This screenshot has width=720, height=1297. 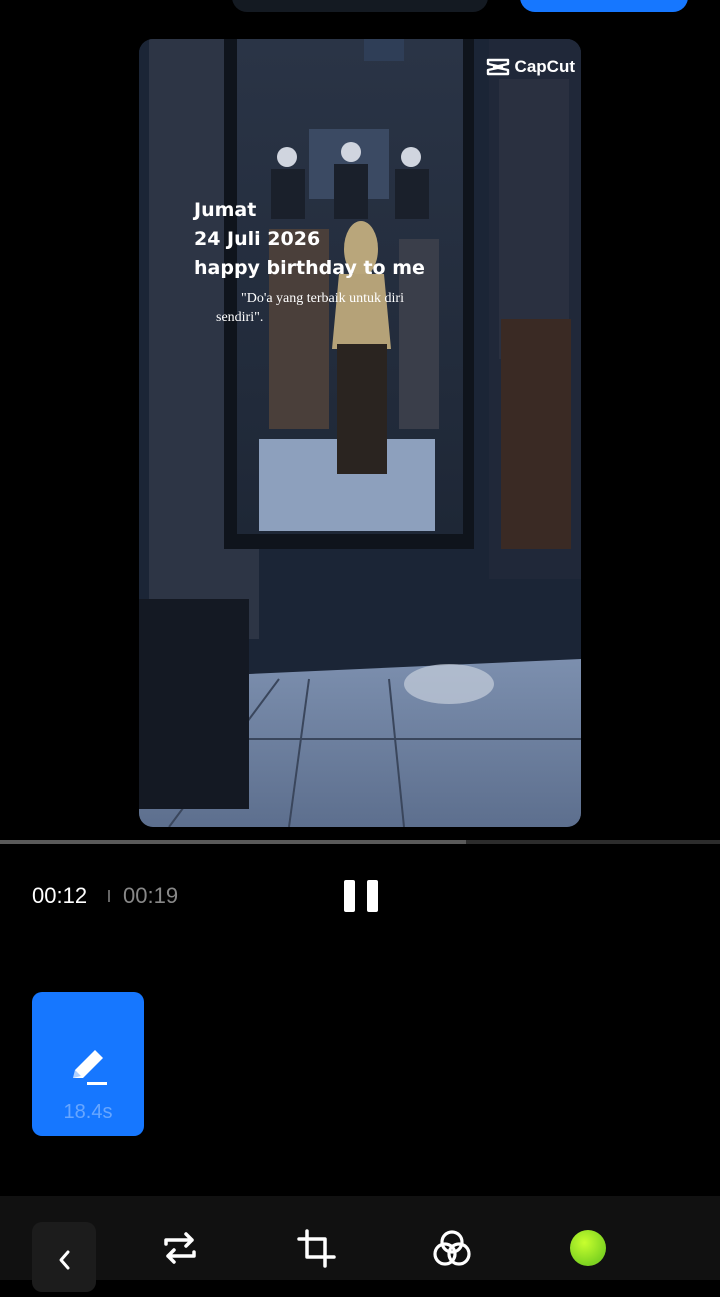 I want to click on clip-duration: 18.4s, so click(x=88, y=1112).